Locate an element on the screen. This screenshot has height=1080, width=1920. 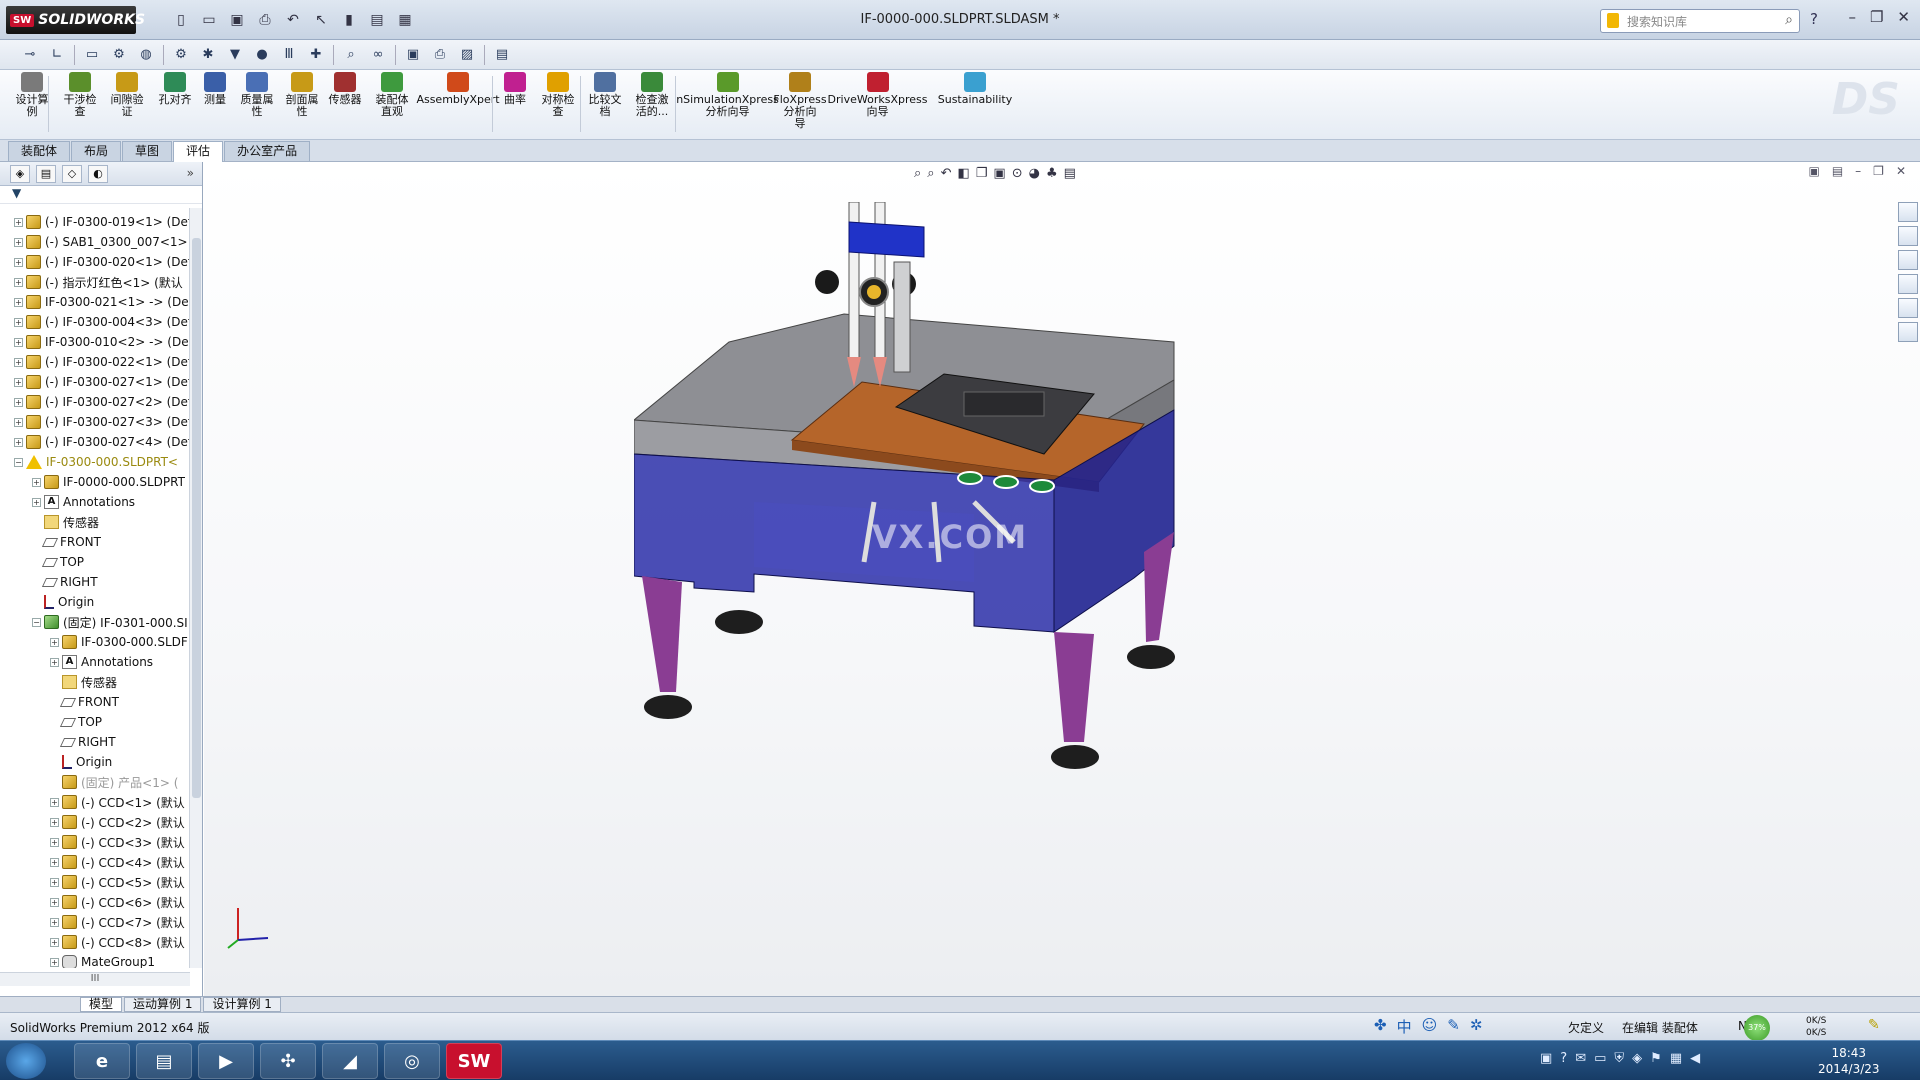
command-button-simulationxpress: nSimulationXpress 分析向导 is located at coordinates (727, 104).